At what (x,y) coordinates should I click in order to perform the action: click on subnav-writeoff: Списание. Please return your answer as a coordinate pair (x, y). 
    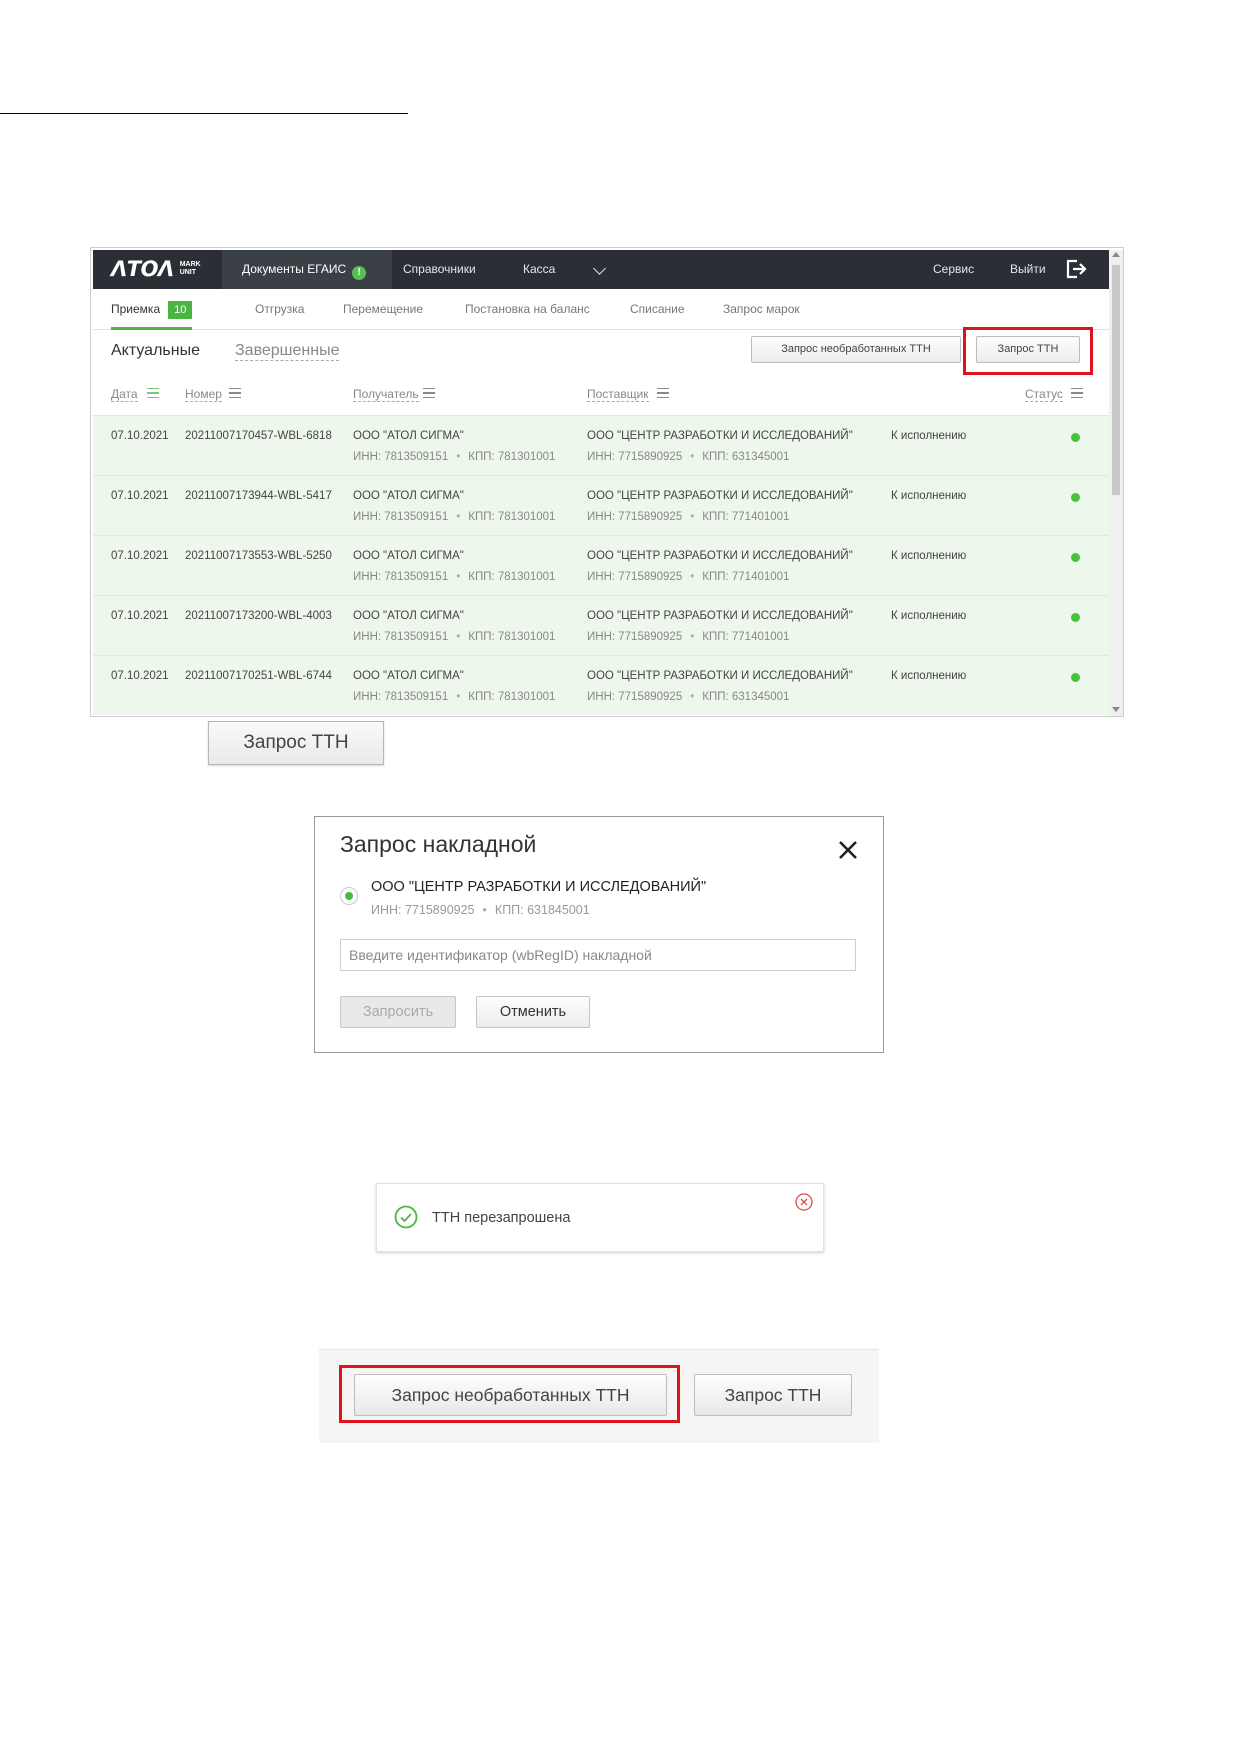
    Looking at the image, I should click on (657, 309).